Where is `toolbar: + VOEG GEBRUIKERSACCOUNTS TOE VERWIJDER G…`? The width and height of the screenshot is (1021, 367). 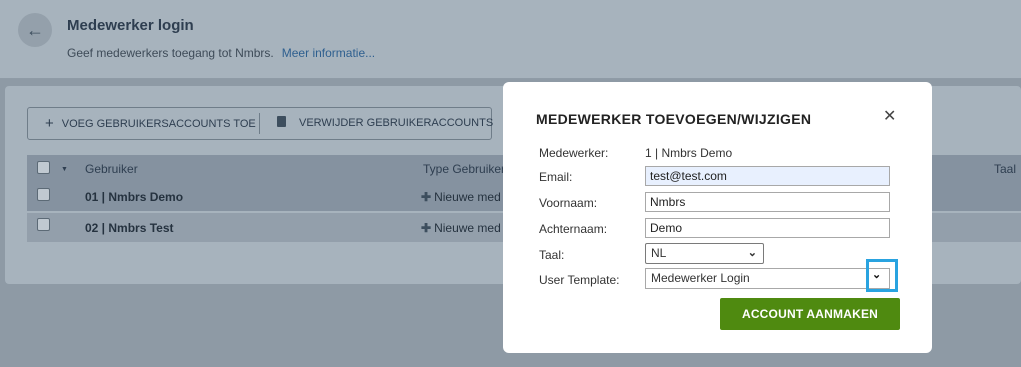
toolbar: + VOEG GEBRUIKERSACCOUNTS TOE VERWIJDER G… is located at coordinates (260, 123).